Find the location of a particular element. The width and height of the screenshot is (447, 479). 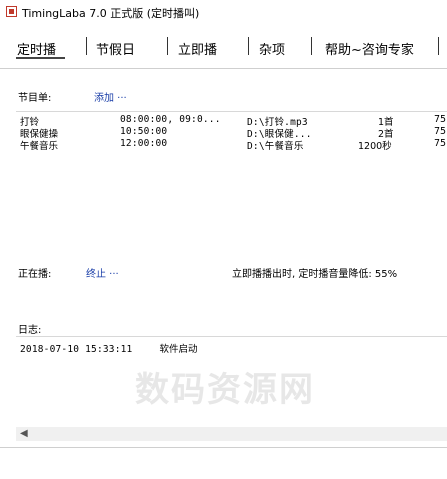

window-title: TimingLaba 7.0 正式版 (定时播叫) is located at coordinates (111, 13).